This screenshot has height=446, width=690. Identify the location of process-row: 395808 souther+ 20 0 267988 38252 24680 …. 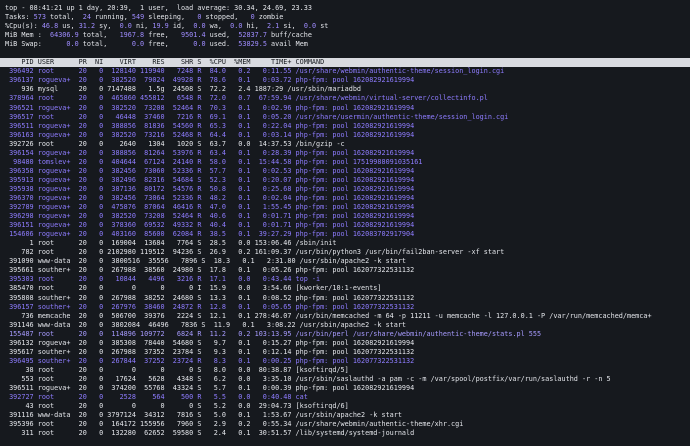
(210, 297).